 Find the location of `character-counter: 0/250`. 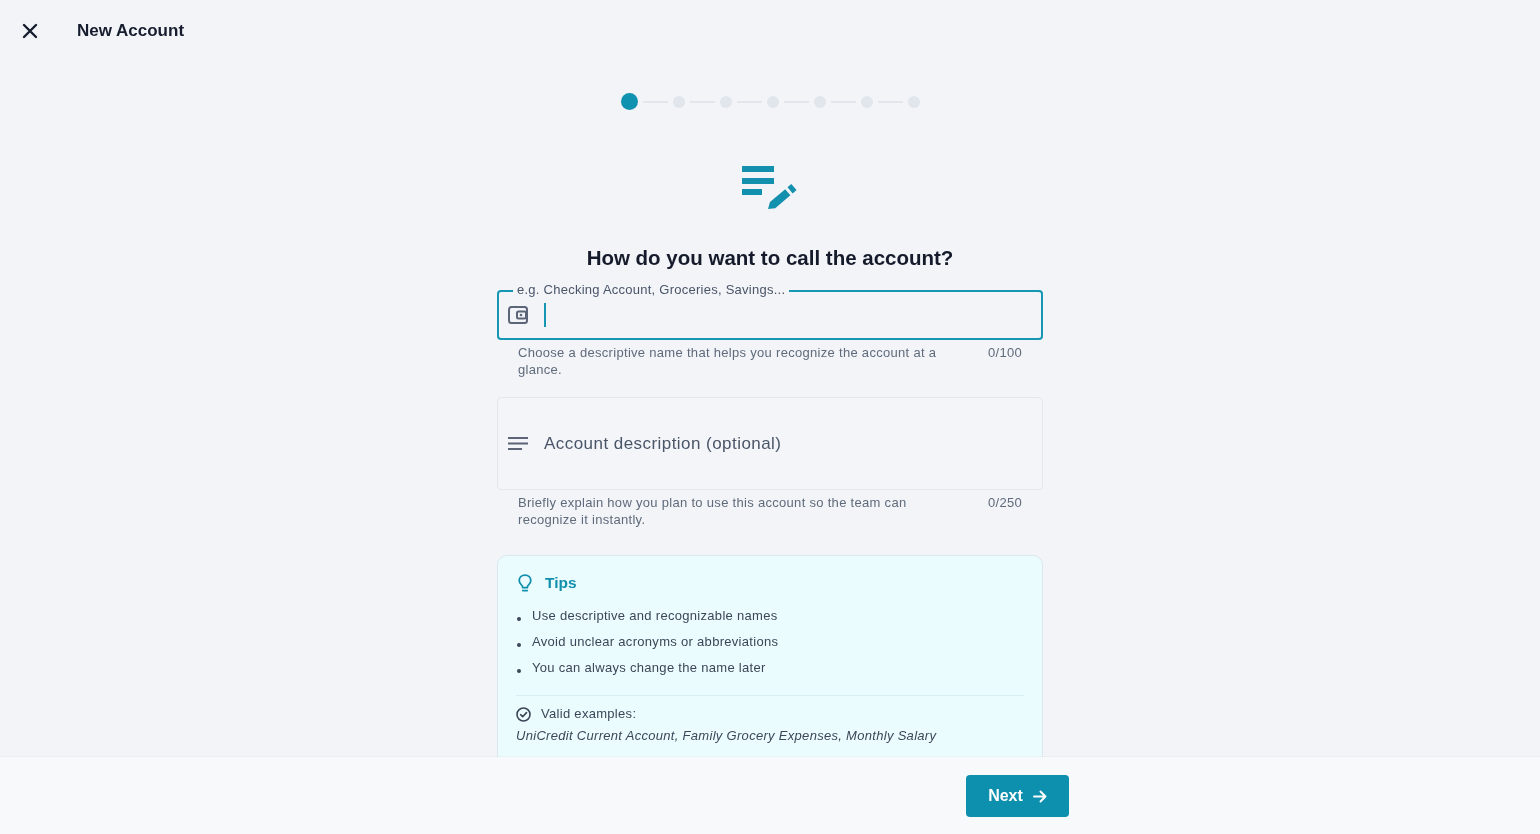

character-counter: 0/250 is located at coordinates (1004, 503).